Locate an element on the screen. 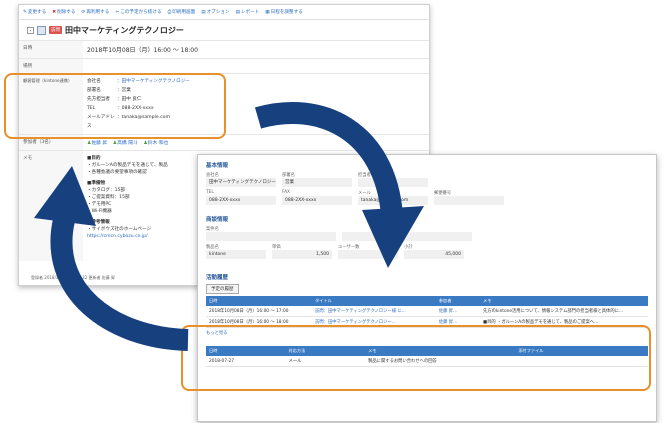  postal-field is located at coordinates (469, 200).